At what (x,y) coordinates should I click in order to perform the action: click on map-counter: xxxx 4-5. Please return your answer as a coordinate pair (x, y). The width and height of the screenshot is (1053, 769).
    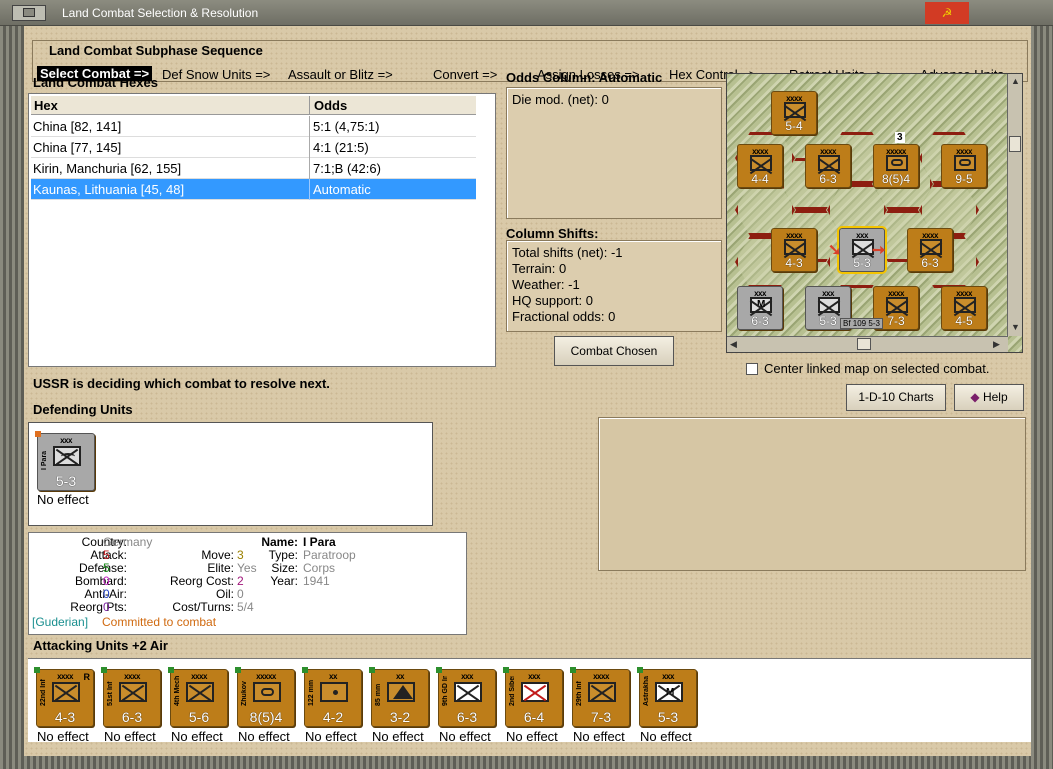
    Looking at the image, I should click on (964, 308).